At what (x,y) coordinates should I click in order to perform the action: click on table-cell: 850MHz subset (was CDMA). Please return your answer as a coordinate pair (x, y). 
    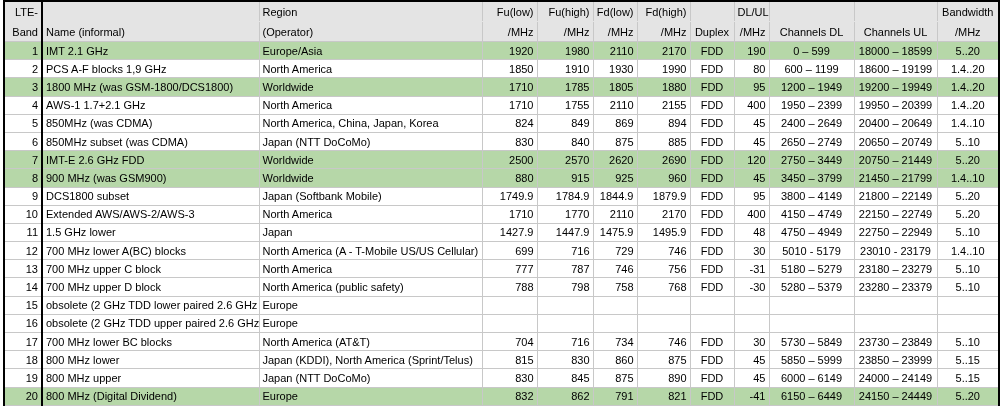
    Looking at the image, I should click on (150, 141).